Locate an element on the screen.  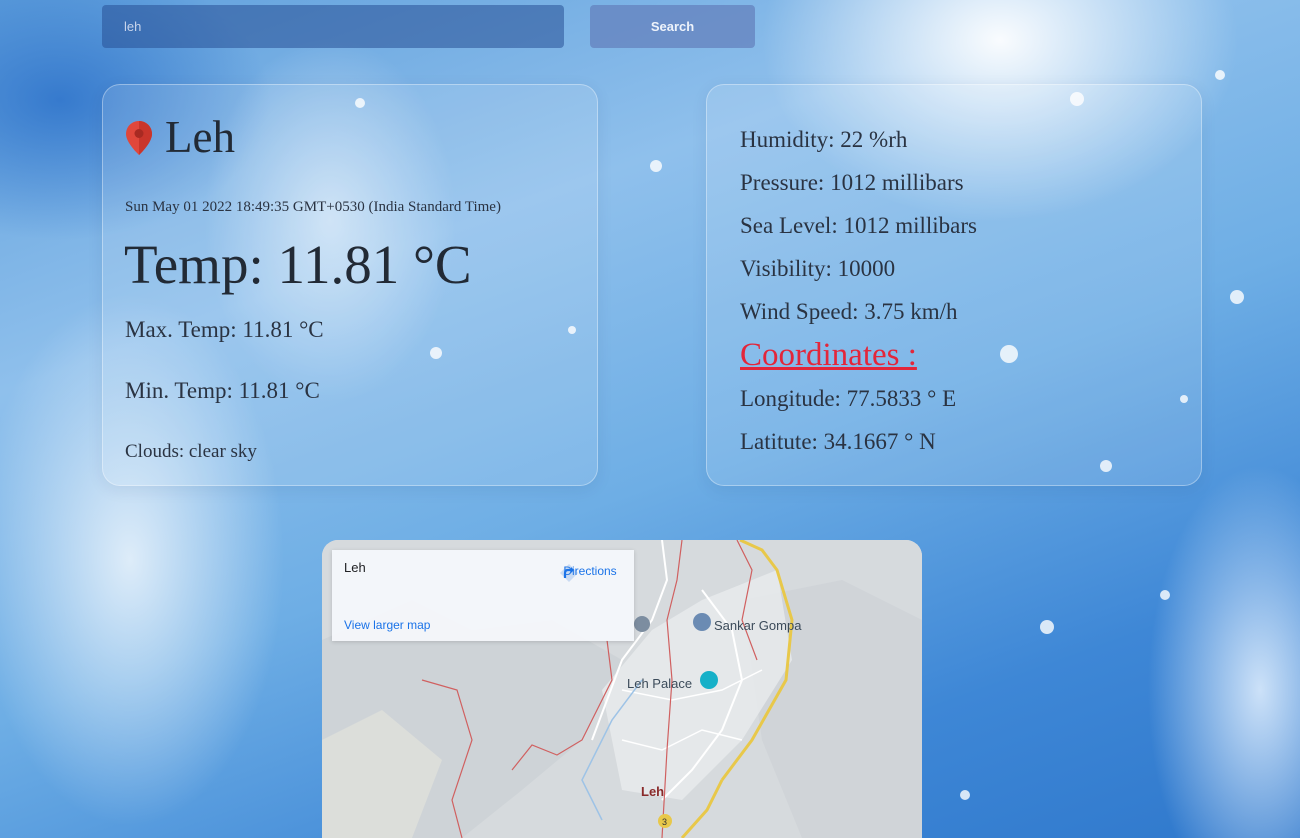
city-header: Leh is located at coordinates (180, 137).